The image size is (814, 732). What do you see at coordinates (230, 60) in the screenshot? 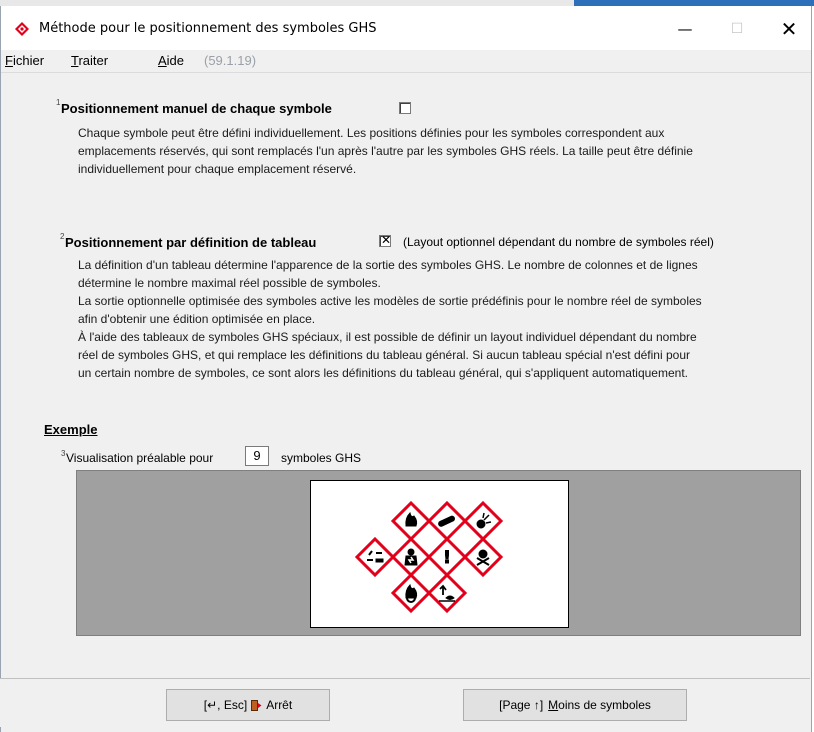
I see `version-label: (59.1.19)` at bounding box center [230, 60].